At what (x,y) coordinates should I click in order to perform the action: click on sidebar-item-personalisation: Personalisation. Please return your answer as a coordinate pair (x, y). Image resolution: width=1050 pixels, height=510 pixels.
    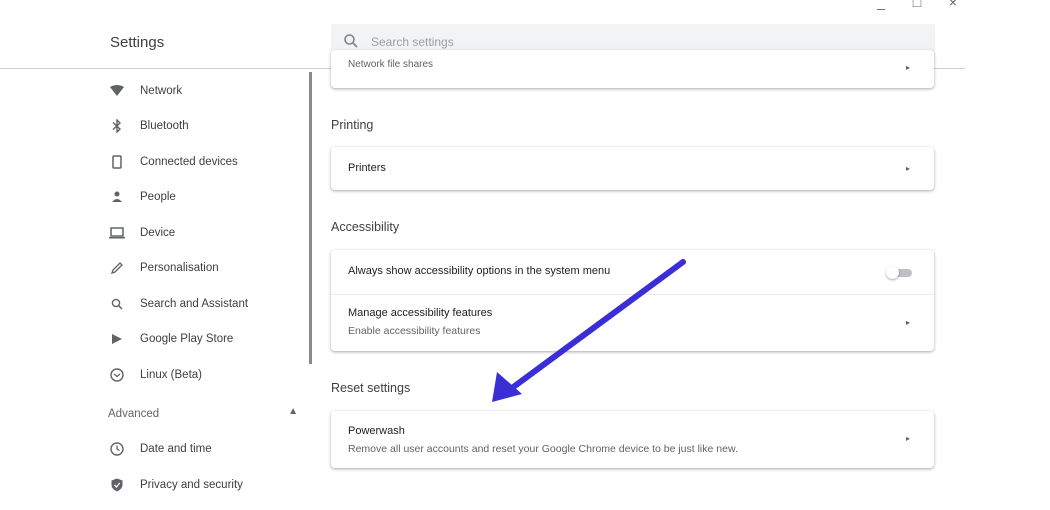
    Looking at the image, I should click on (163, 268).